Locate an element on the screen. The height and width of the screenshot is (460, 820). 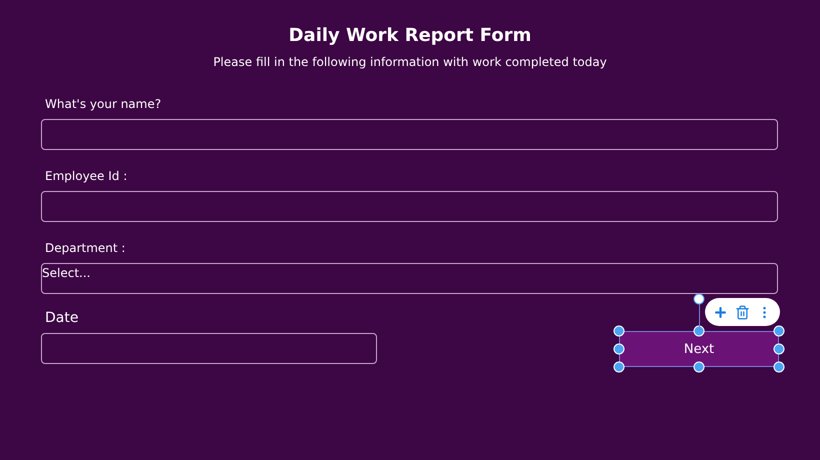
form-title: Daily Work Report Form is located at coordinates (410, 36).